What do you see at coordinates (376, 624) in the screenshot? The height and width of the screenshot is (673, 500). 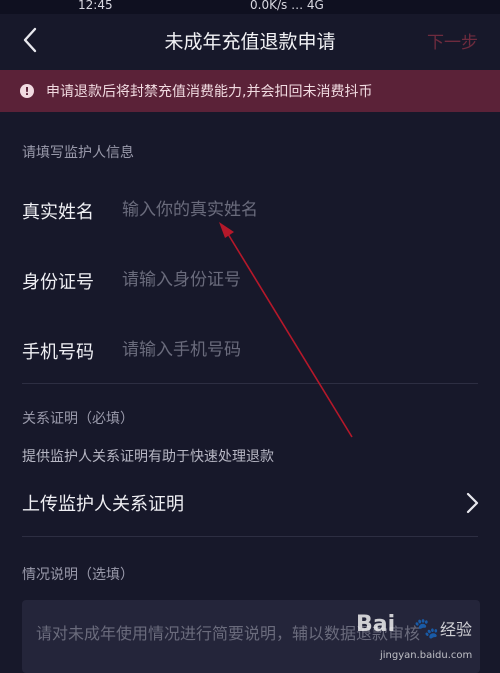 I see `watermark-brand: Bai` at bounding box center [376, 624].